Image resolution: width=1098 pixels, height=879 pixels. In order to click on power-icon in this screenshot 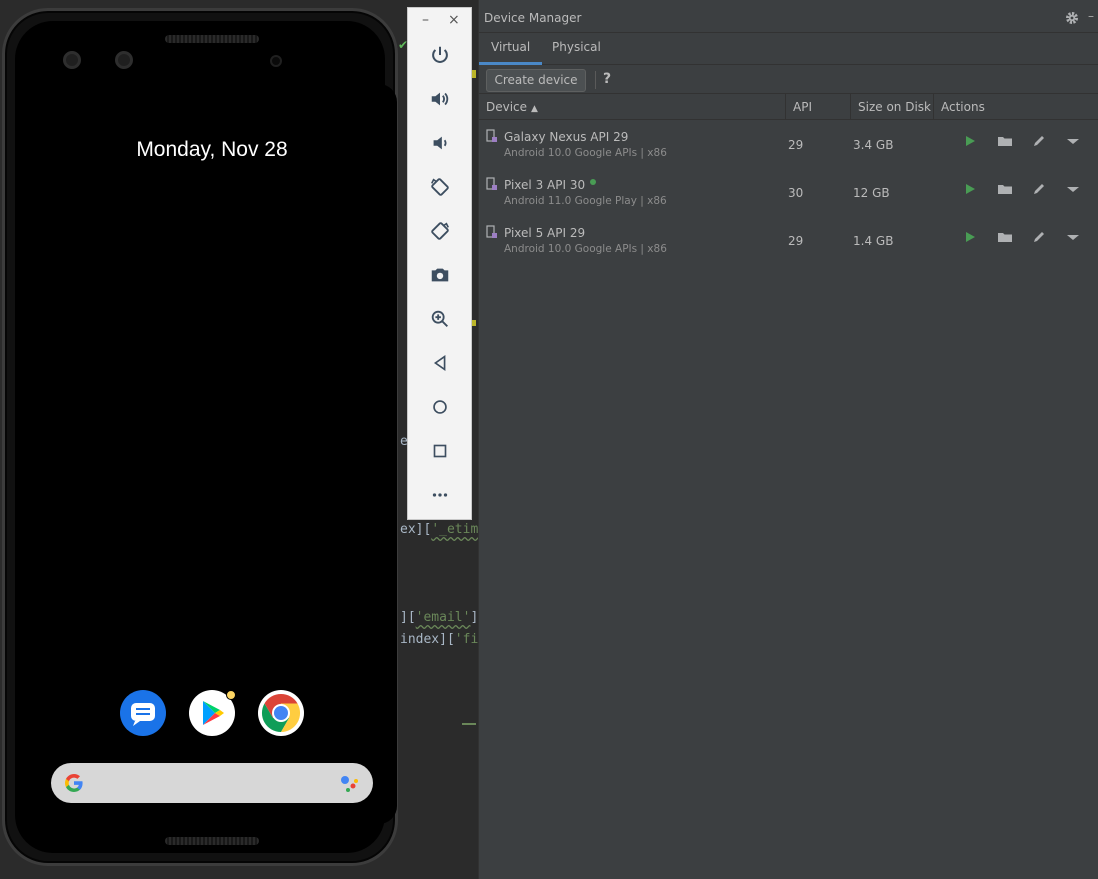, I will do `click(440, 54)`.